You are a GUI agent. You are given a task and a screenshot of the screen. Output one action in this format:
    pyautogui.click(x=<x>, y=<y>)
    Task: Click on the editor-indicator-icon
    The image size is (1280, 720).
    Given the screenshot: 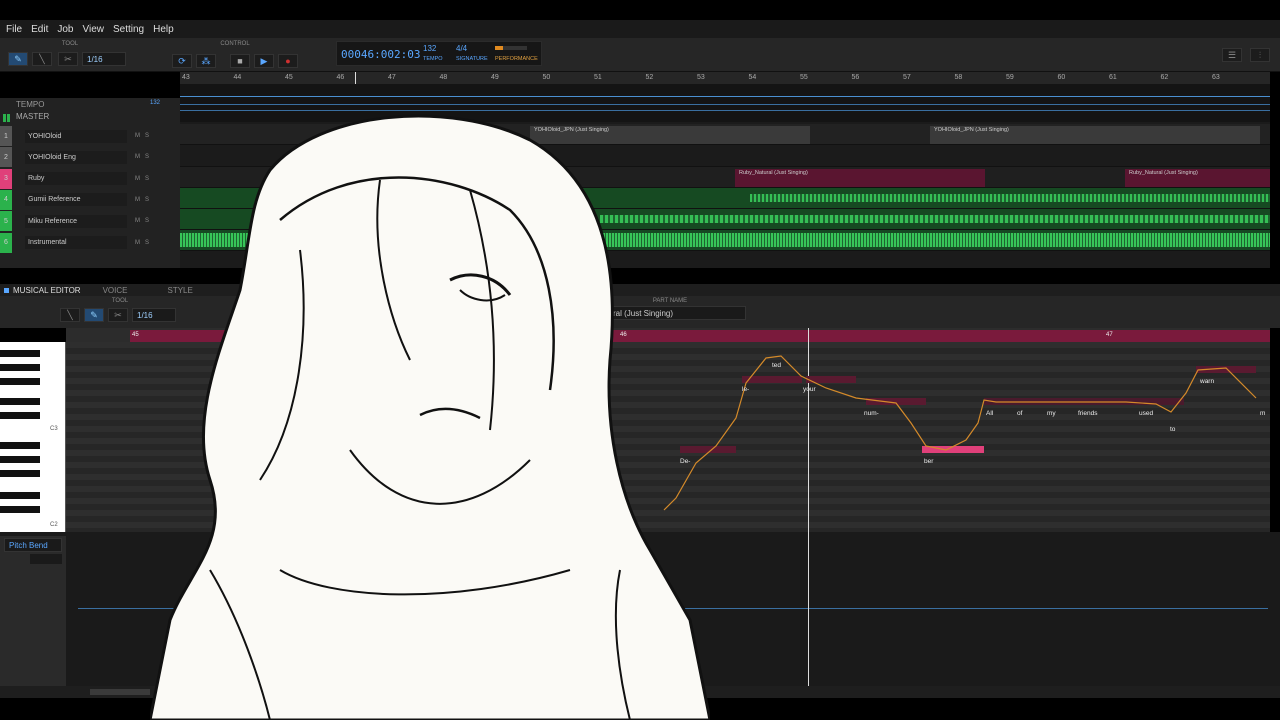 What is the action you would take?
    pyautogui.click(x=6, y=290)
    